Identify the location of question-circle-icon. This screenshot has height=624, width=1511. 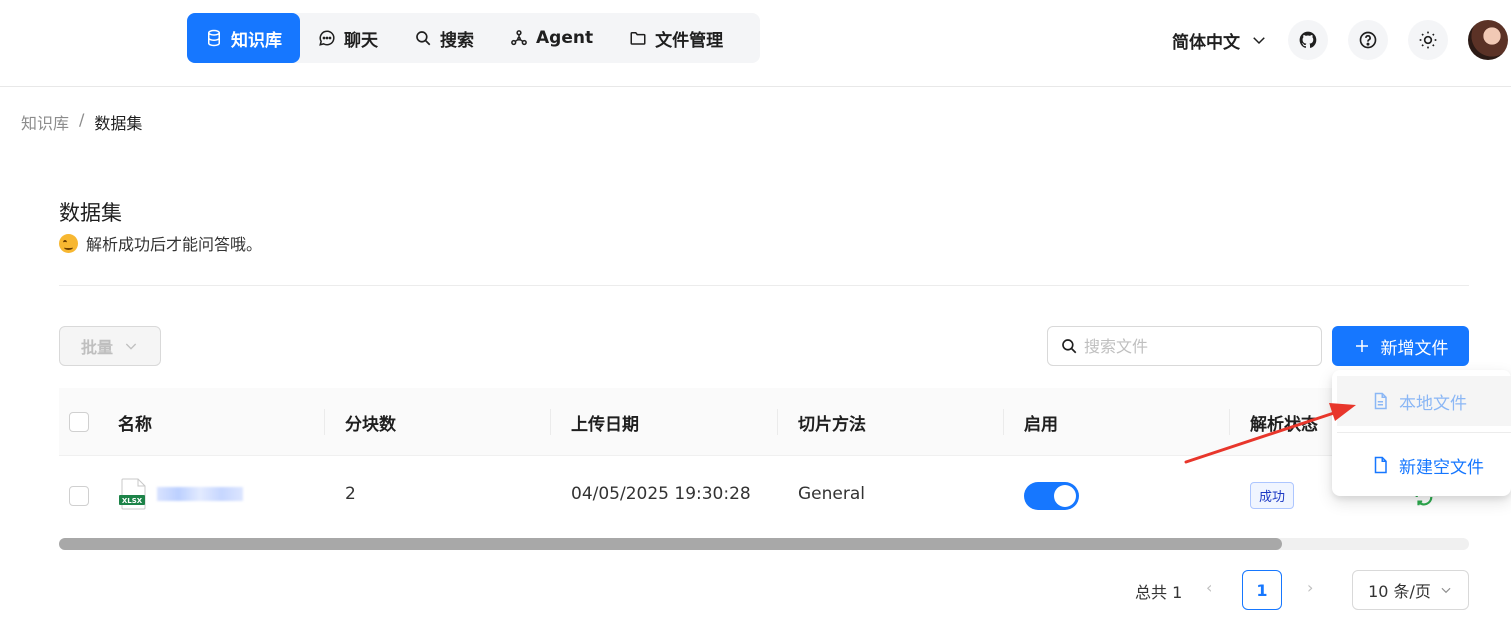
(1368, 40).